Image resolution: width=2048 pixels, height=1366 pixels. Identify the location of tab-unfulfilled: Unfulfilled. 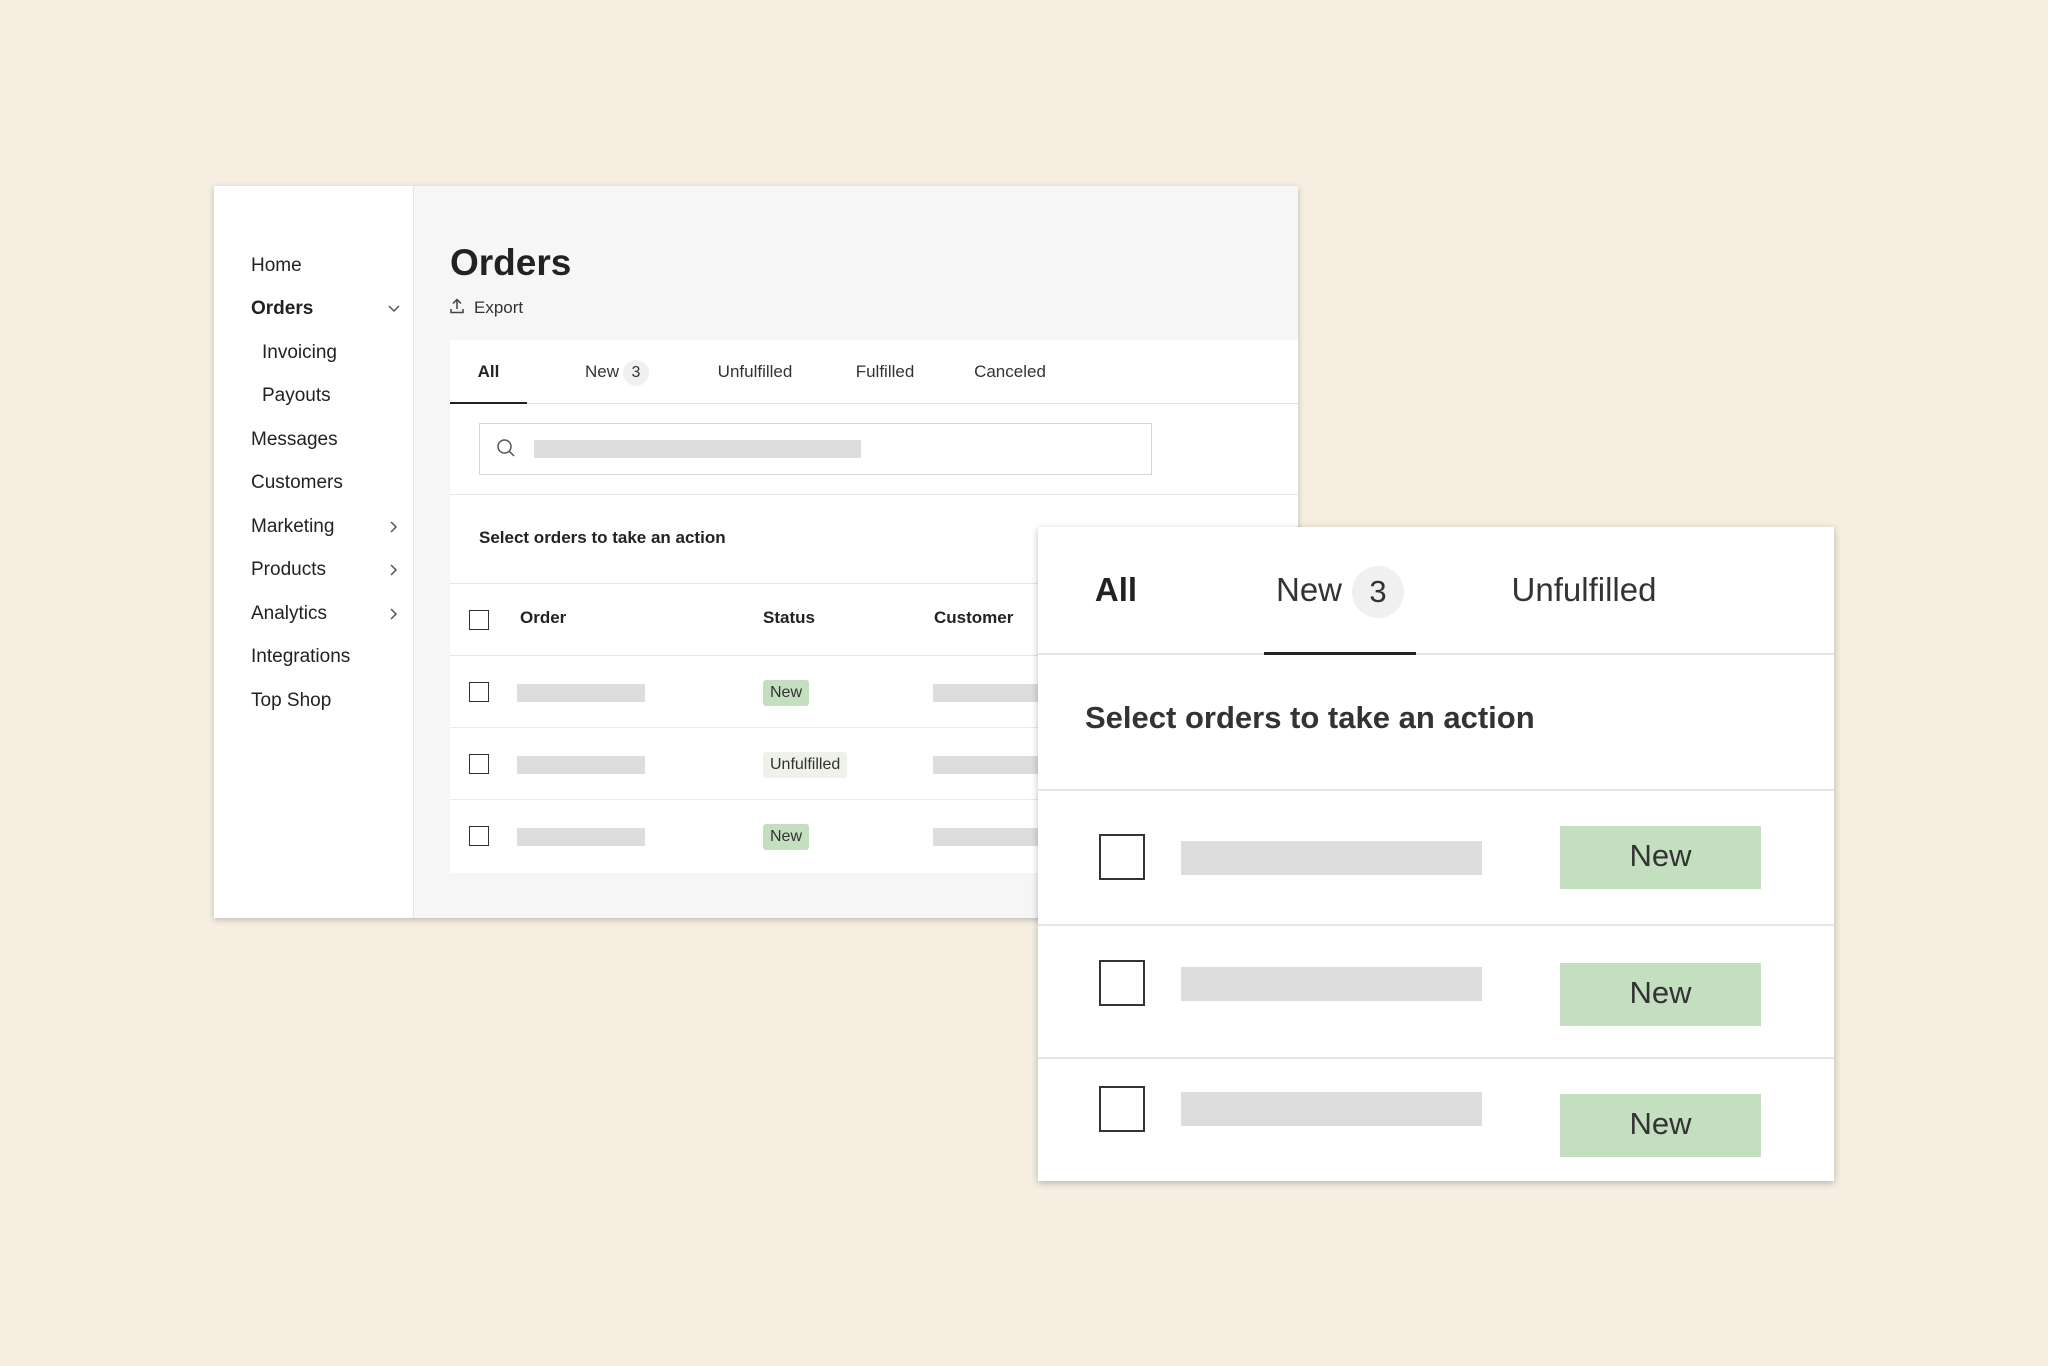
(755, 372).